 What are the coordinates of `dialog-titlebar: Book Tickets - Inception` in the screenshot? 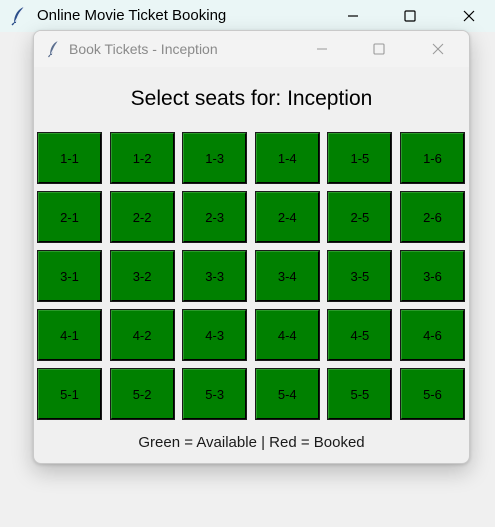 It's located at (251, 49).